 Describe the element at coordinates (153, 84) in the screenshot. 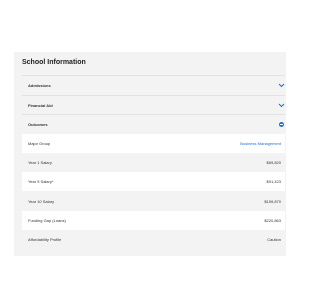

I see `section-admissions: Admissions` at that location.